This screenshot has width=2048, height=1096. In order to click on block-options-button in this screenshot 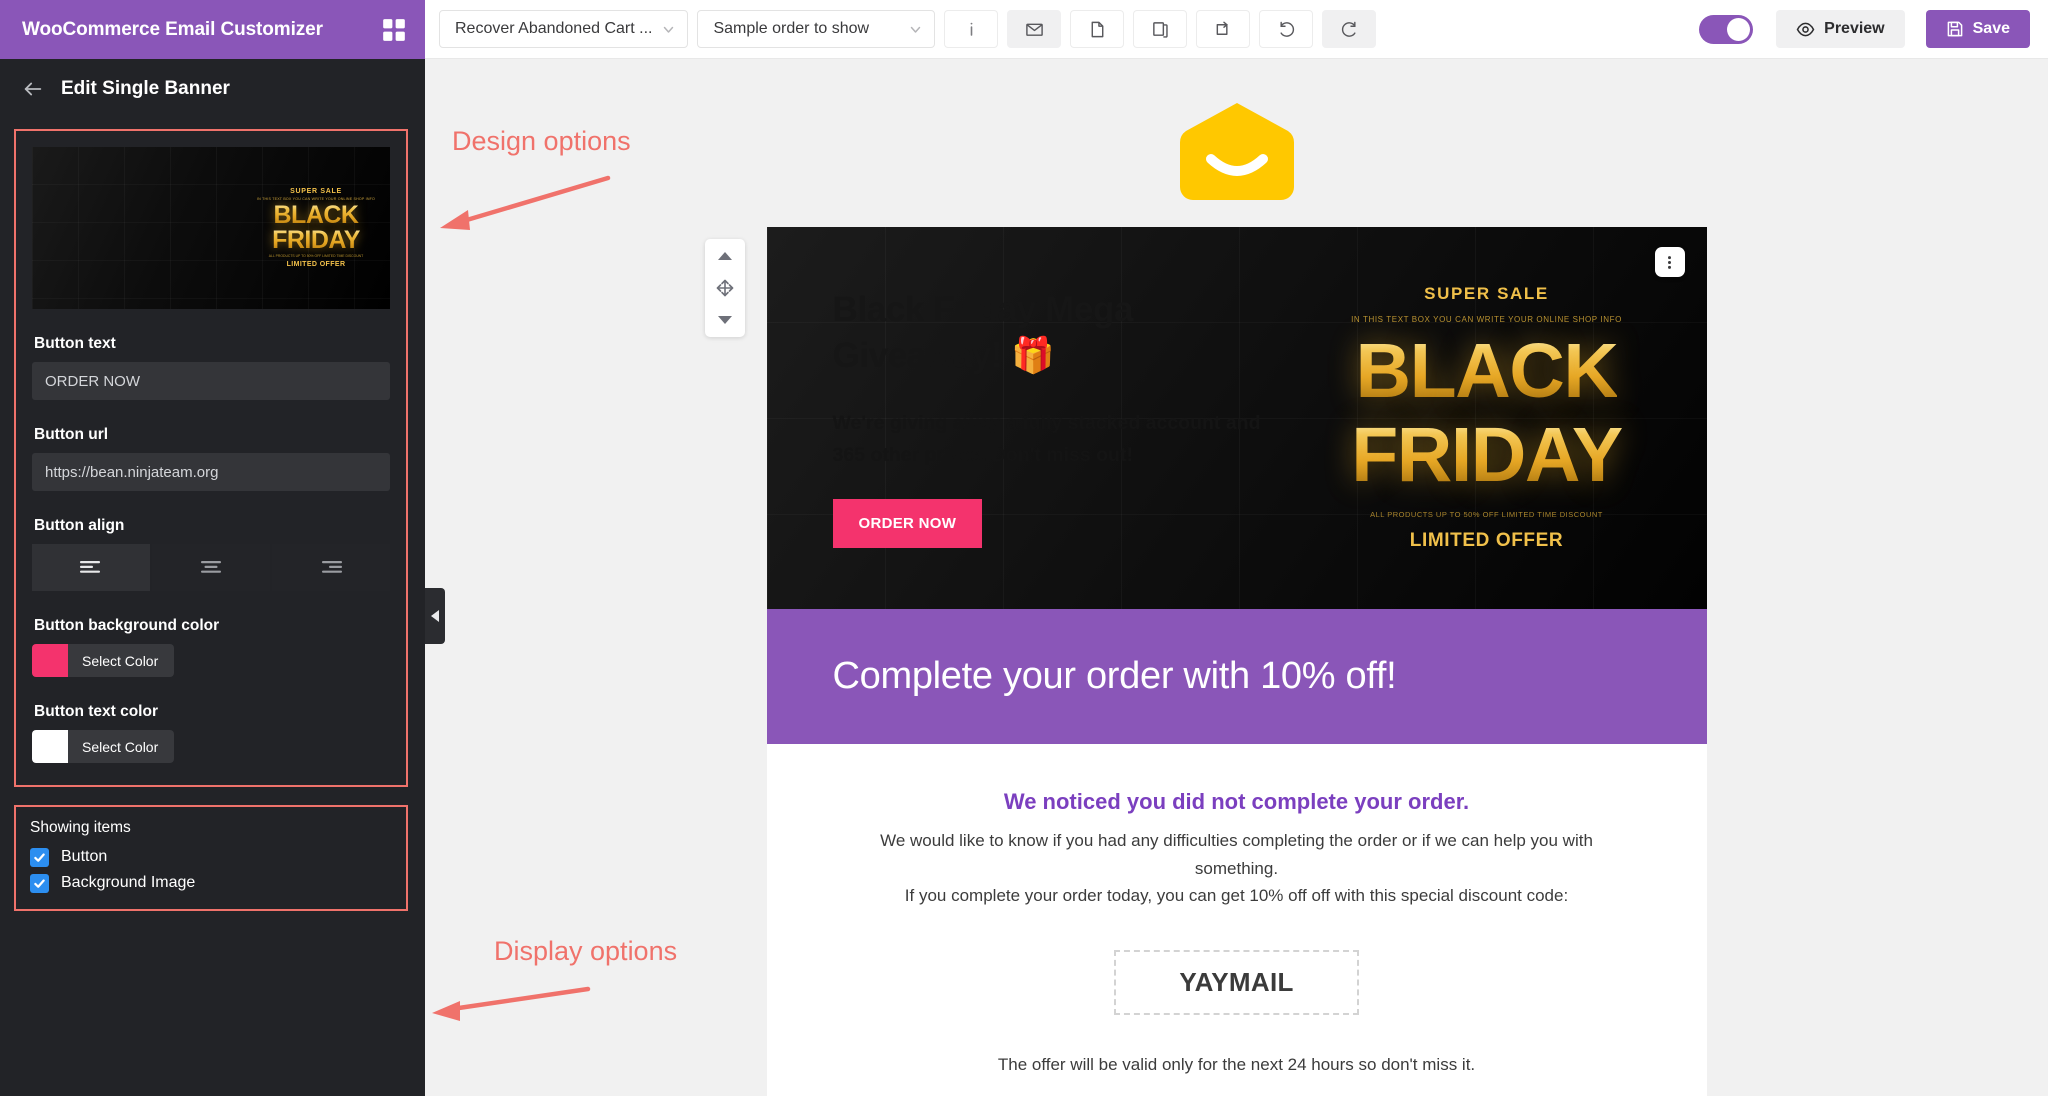, I will do `click(1669, 262)`.